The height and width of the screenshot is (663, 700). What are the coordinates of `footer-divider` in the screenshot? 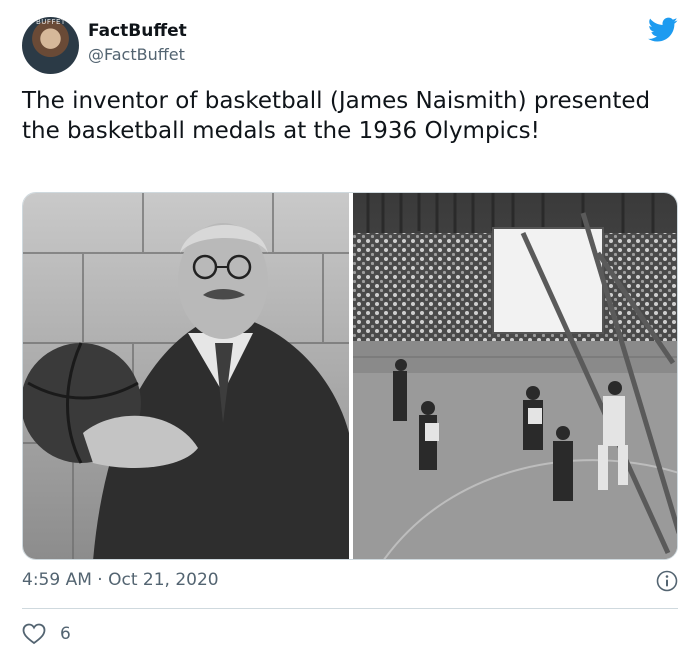 It's located at (350, 608).